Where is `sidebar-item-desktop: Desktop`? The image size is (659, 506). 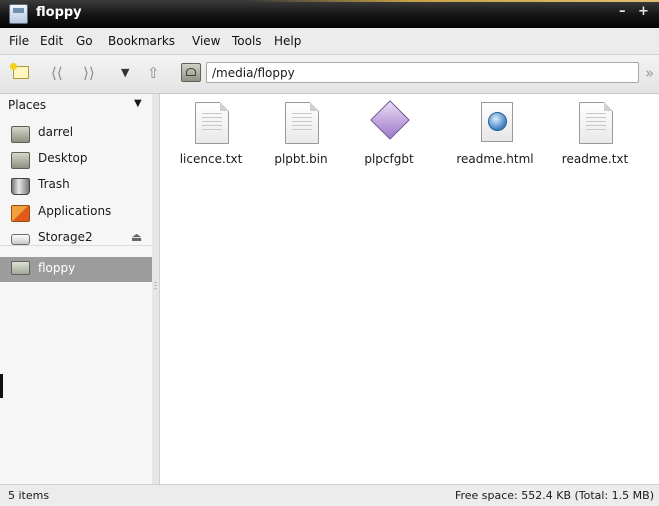 sidebar-item-desktop: Desktop is located at coordinates (76, 160).